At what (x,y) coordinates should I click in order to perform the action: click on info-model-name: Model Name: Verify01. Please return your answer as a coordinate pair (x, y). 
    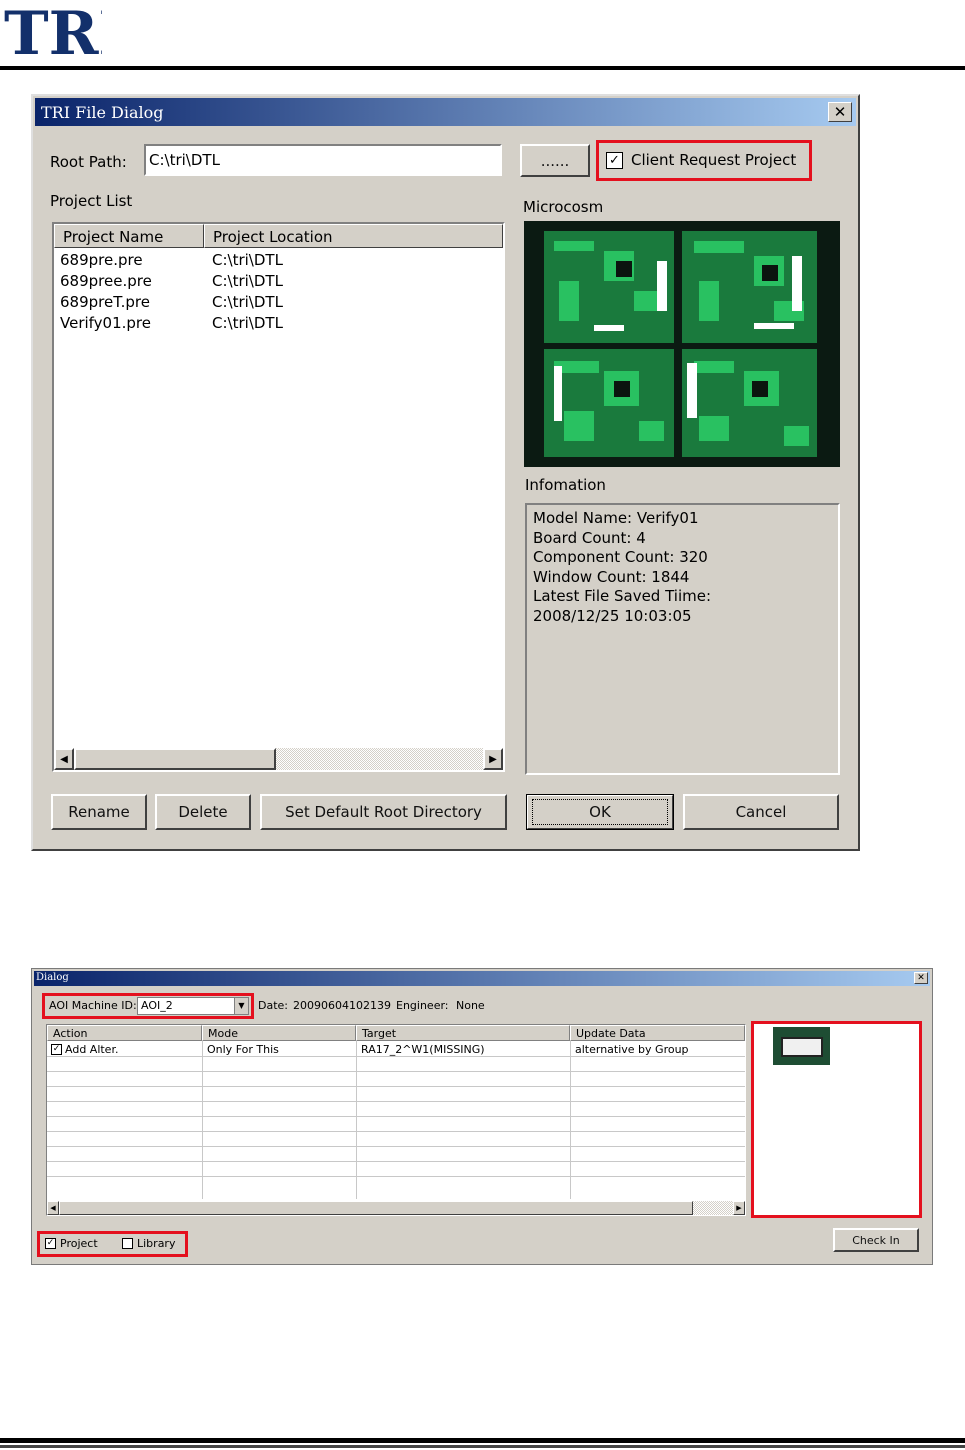
    Looking at the image, I should click on (616, 518).